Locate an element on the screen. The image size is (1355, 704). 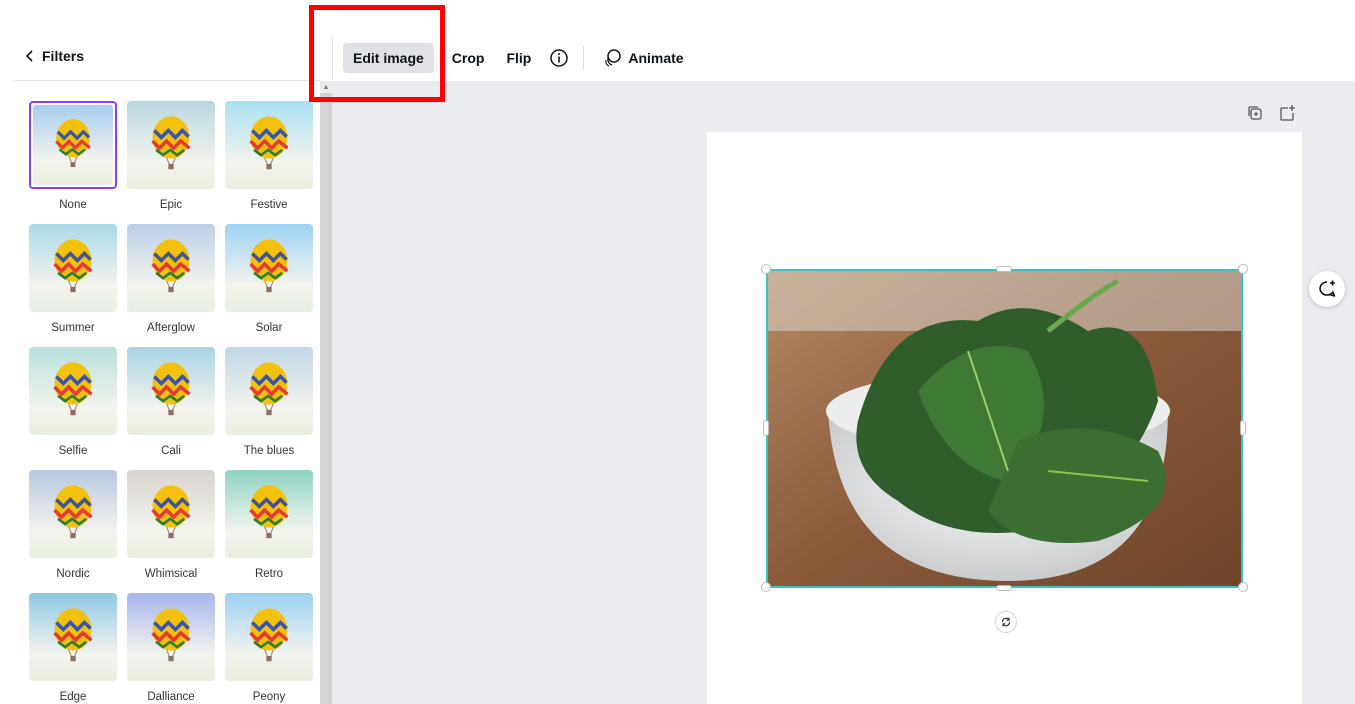
rotate-handle is located at coordinates (1006, 622).